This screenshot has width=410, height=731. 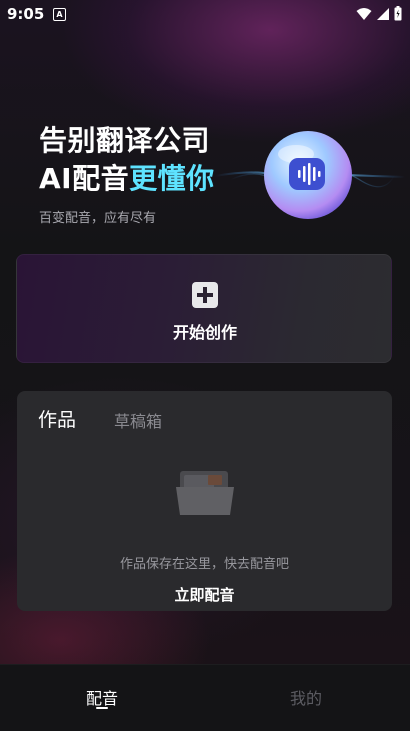 I want to click on battery-icon, so click(x=398, y=13).